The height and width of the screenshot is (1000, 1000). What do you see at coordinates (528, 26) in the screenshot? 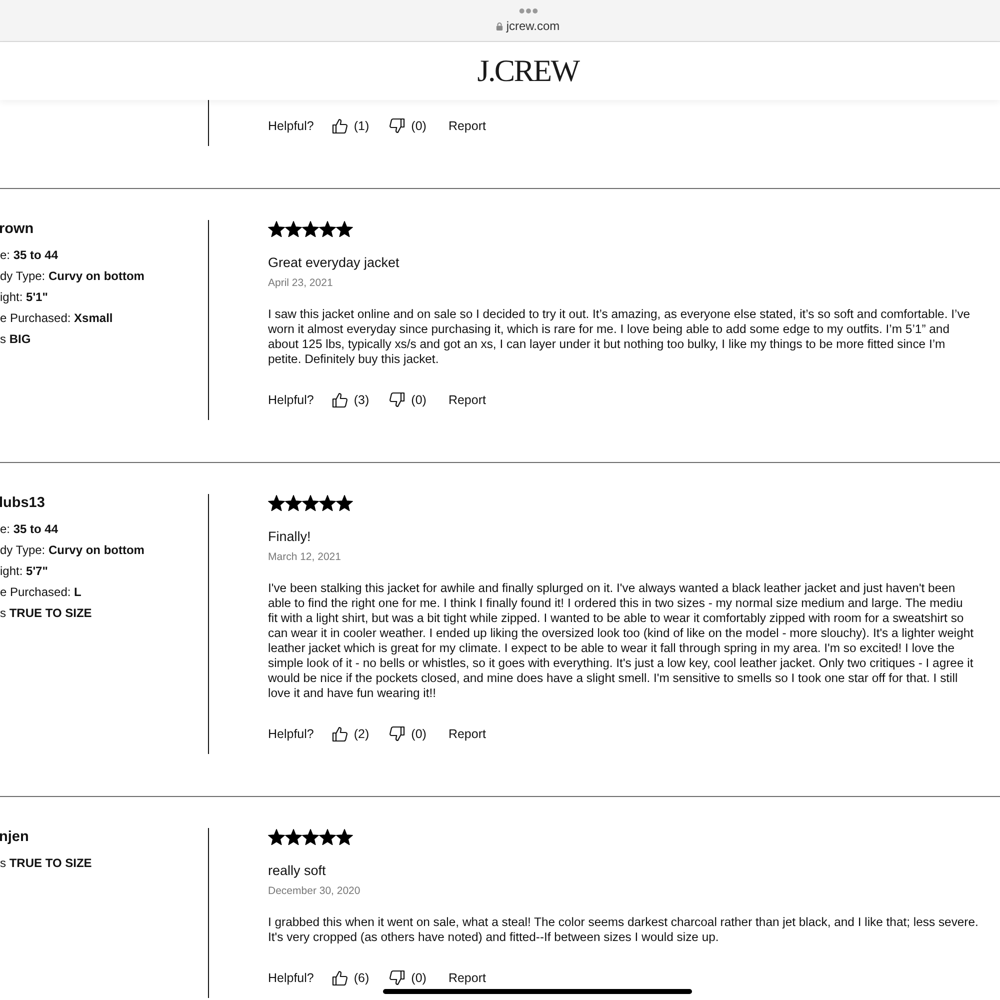
I see `address-bar: jcrew.com` at bounding box center [528, 26].